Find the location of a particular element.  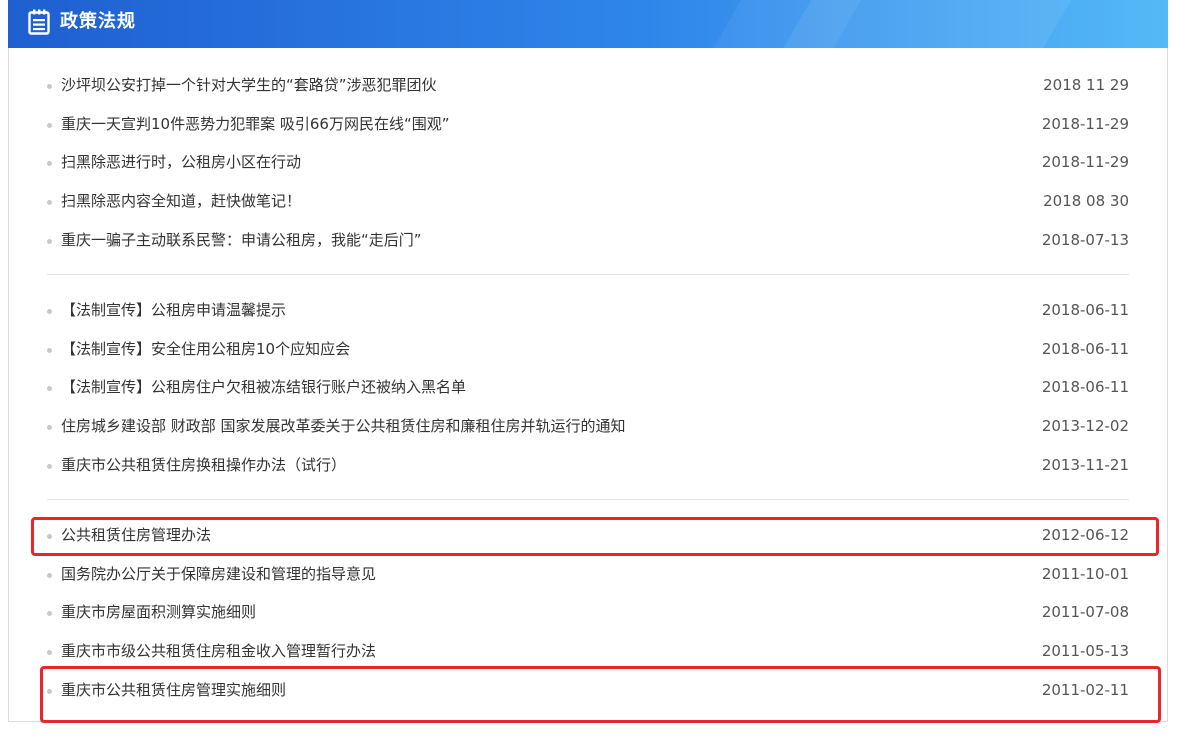

list-item: 重庆市房屋面积测算实施细则 2011-07-08 is located at coordinates (588, 612).